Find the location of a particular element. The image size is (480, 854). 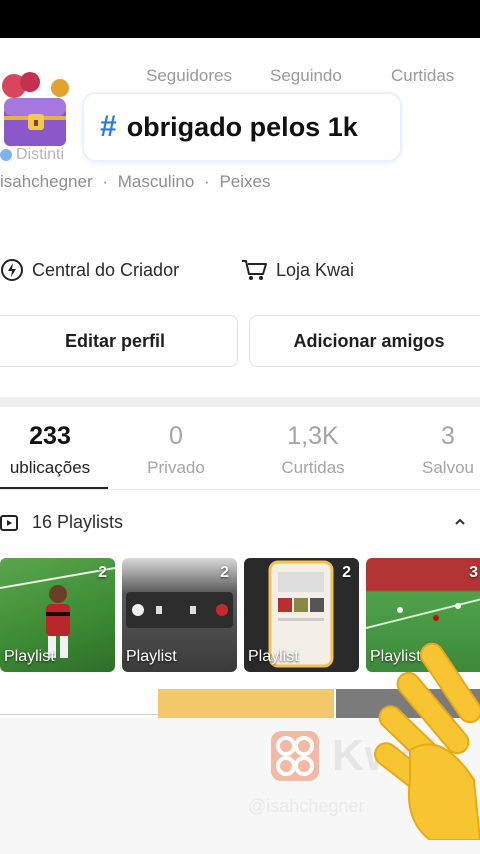

playlist-count: 3 is located at coordinates (473, 572).